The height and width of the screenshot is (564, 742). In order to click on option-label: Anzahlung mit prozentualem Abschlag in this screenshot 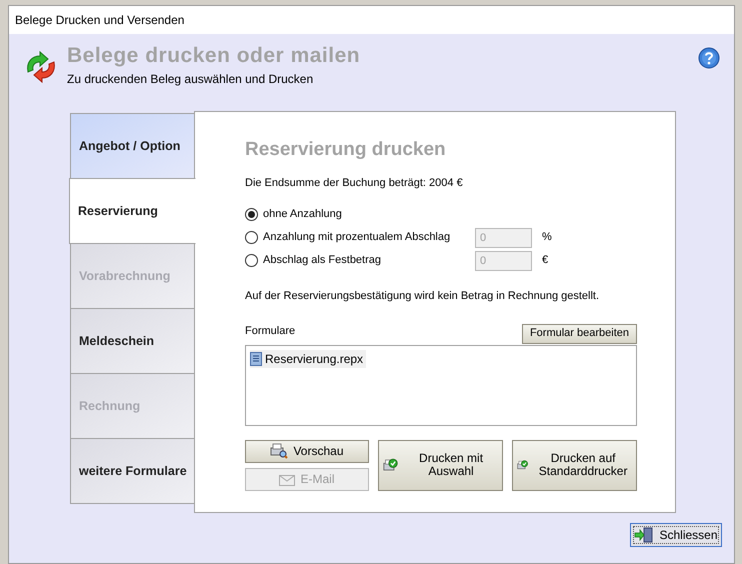, I will do `click(369, 237)`.